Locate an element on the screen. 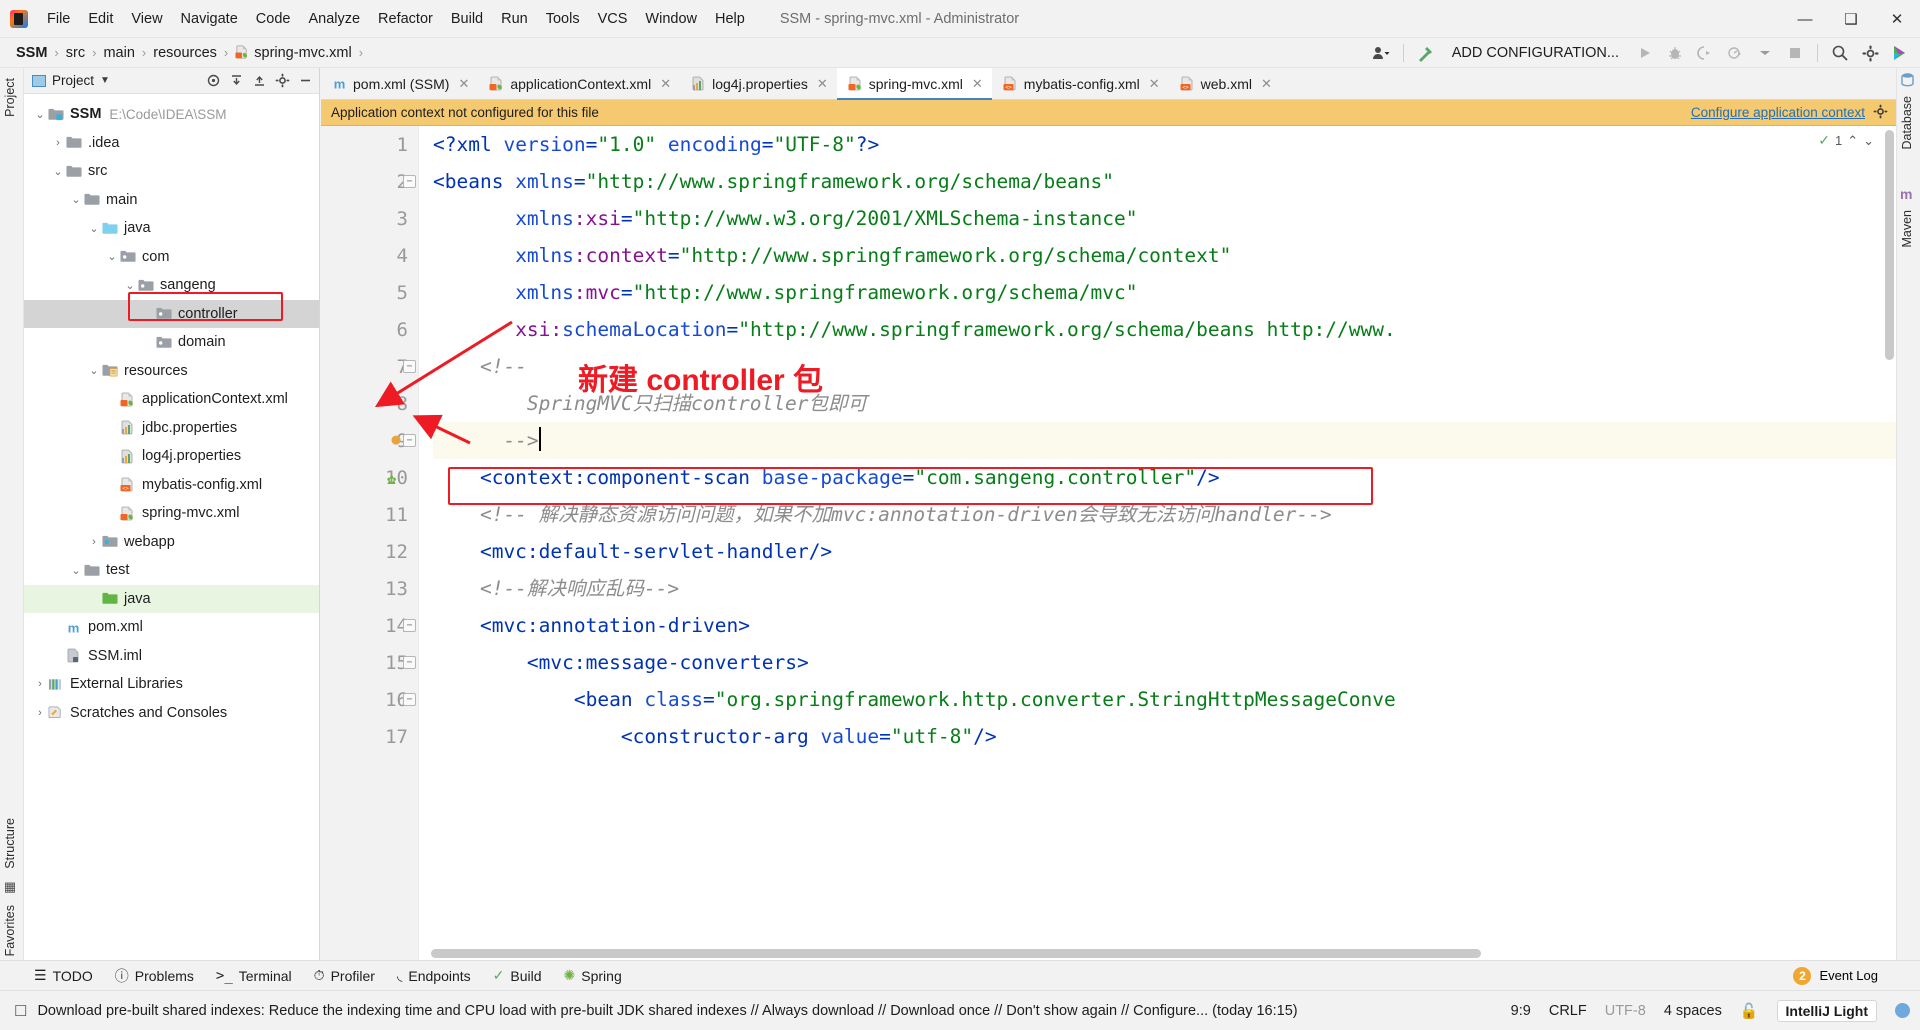  menu-item-analyze: Analyze is located at coordinates (334, 19).